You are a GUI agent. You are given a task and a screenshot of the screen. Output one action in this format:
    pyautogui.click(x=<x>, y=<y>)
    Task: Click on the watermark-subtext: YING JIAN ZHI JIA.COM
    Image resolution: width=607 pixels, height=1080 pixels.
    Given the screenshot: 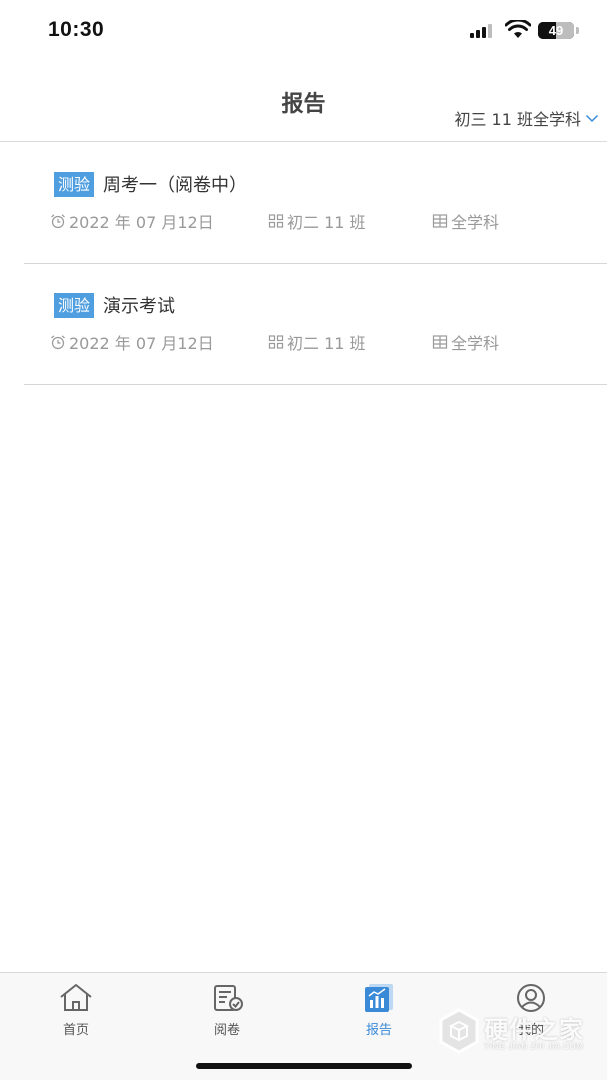 What is the action you would take?
    pyautogui.click(x=534, y=1046)
    